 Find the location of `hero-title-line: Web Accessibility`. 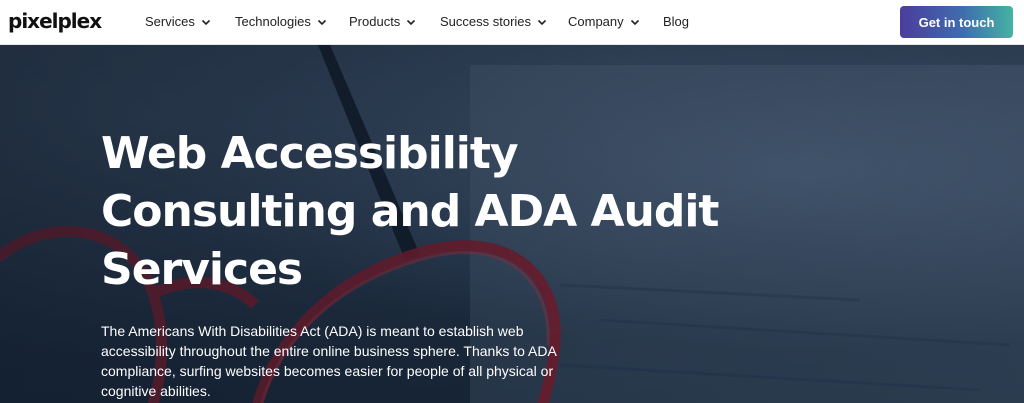

hero-title-line: Web Accessibility is located at coordinates (310, 153).